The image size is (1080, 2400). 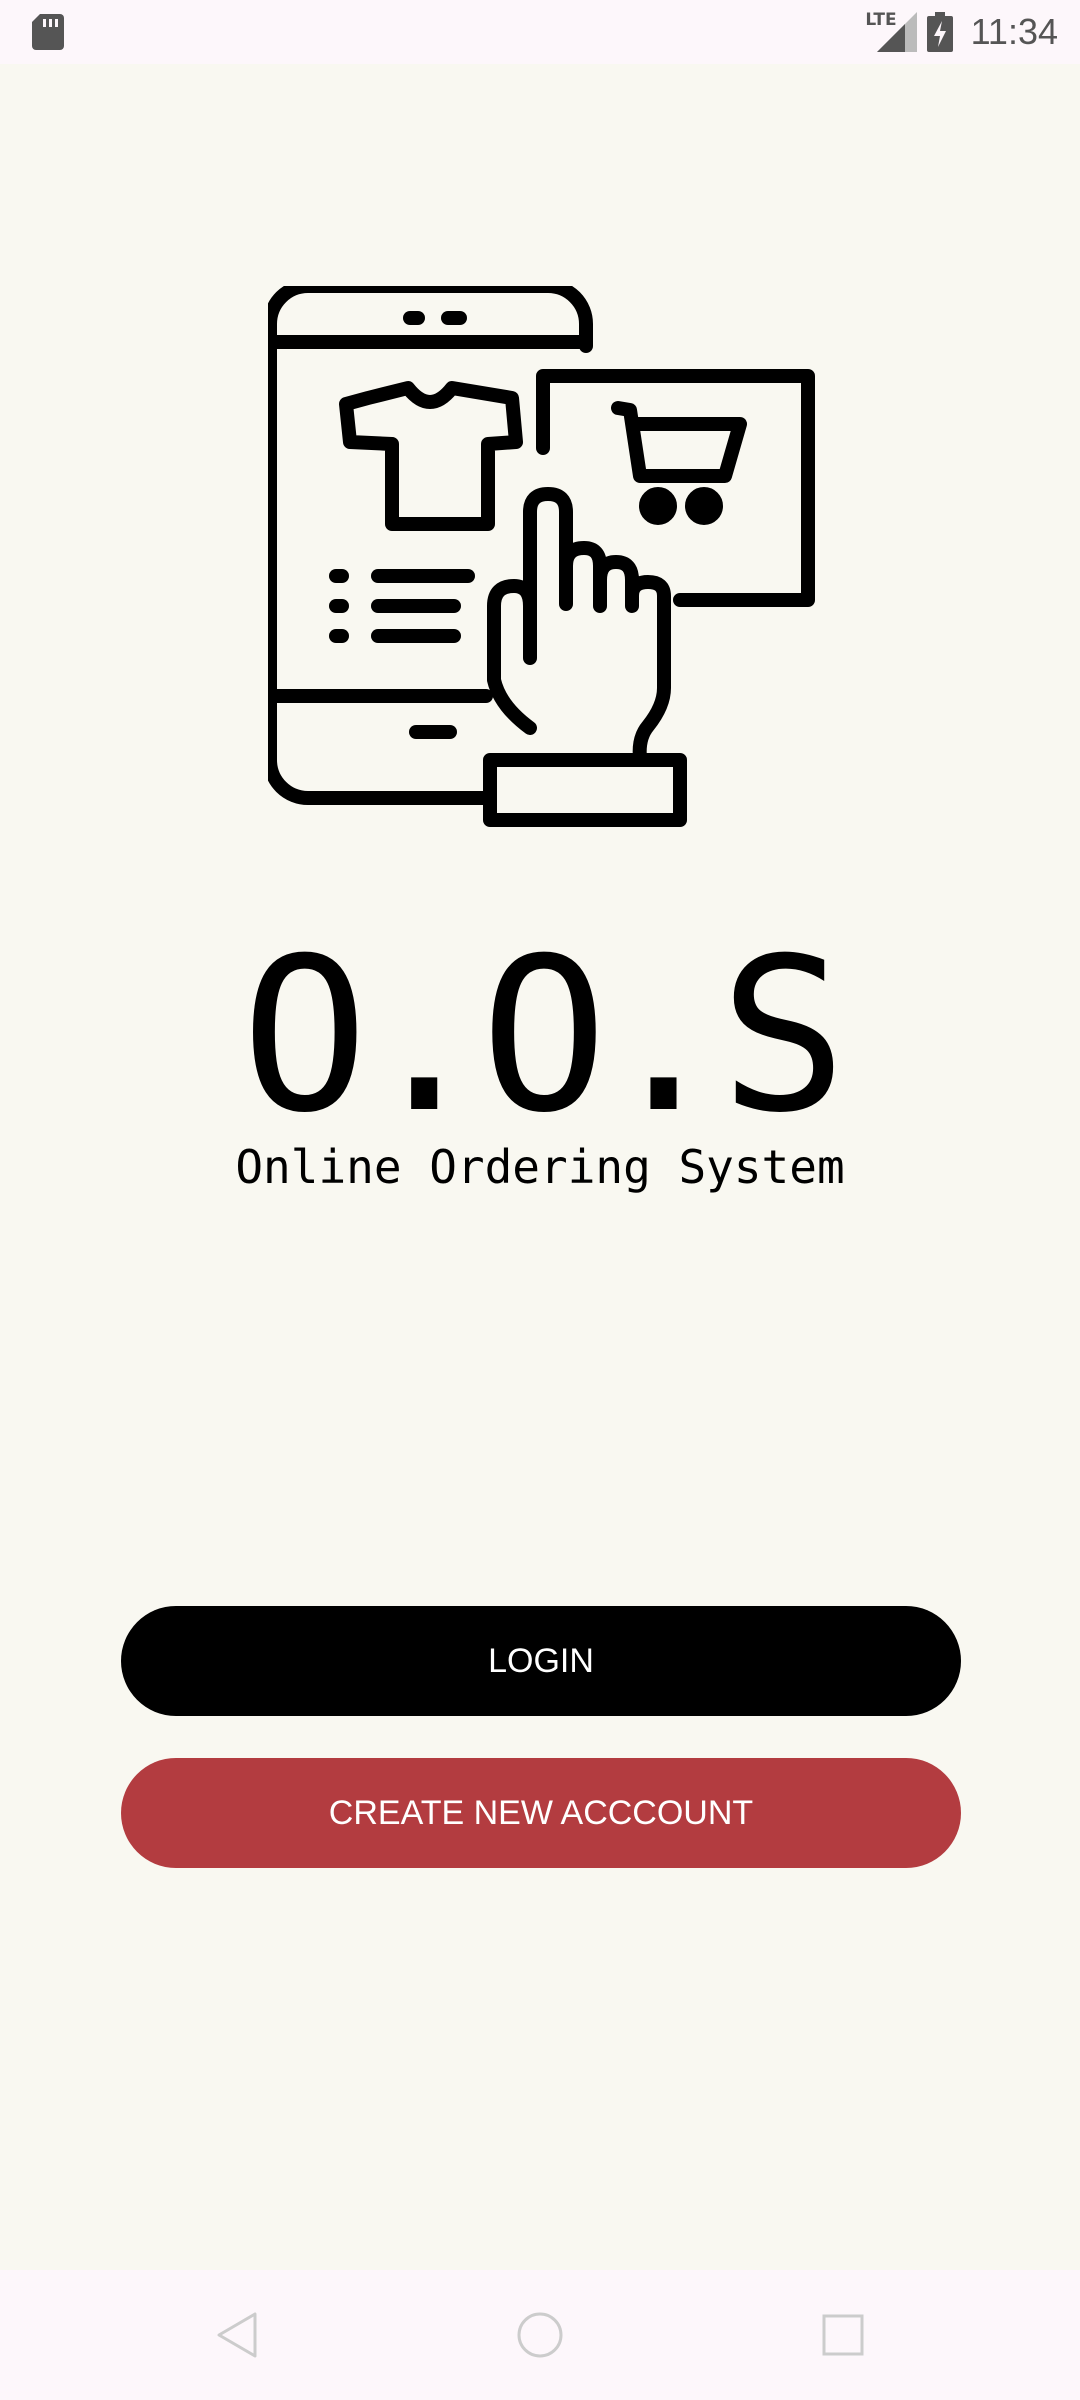 I want to click on back-button, so click(x=237, y=2335).